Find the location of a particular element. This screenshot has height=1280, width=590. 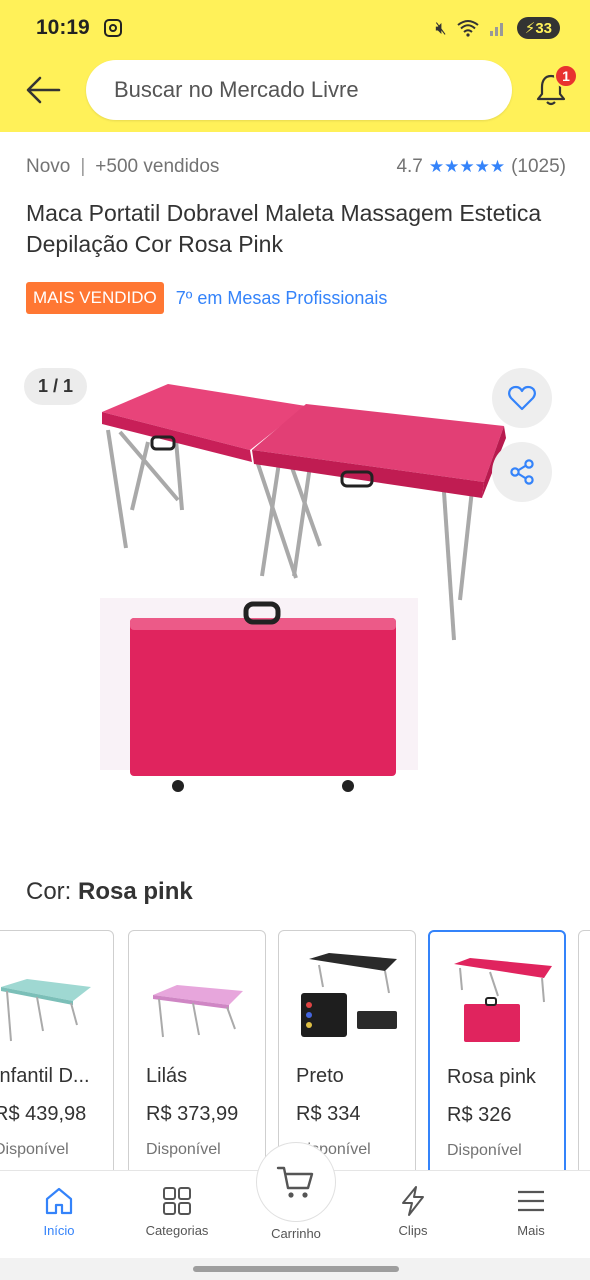

heart-icon is located at coordinates (522, 398).